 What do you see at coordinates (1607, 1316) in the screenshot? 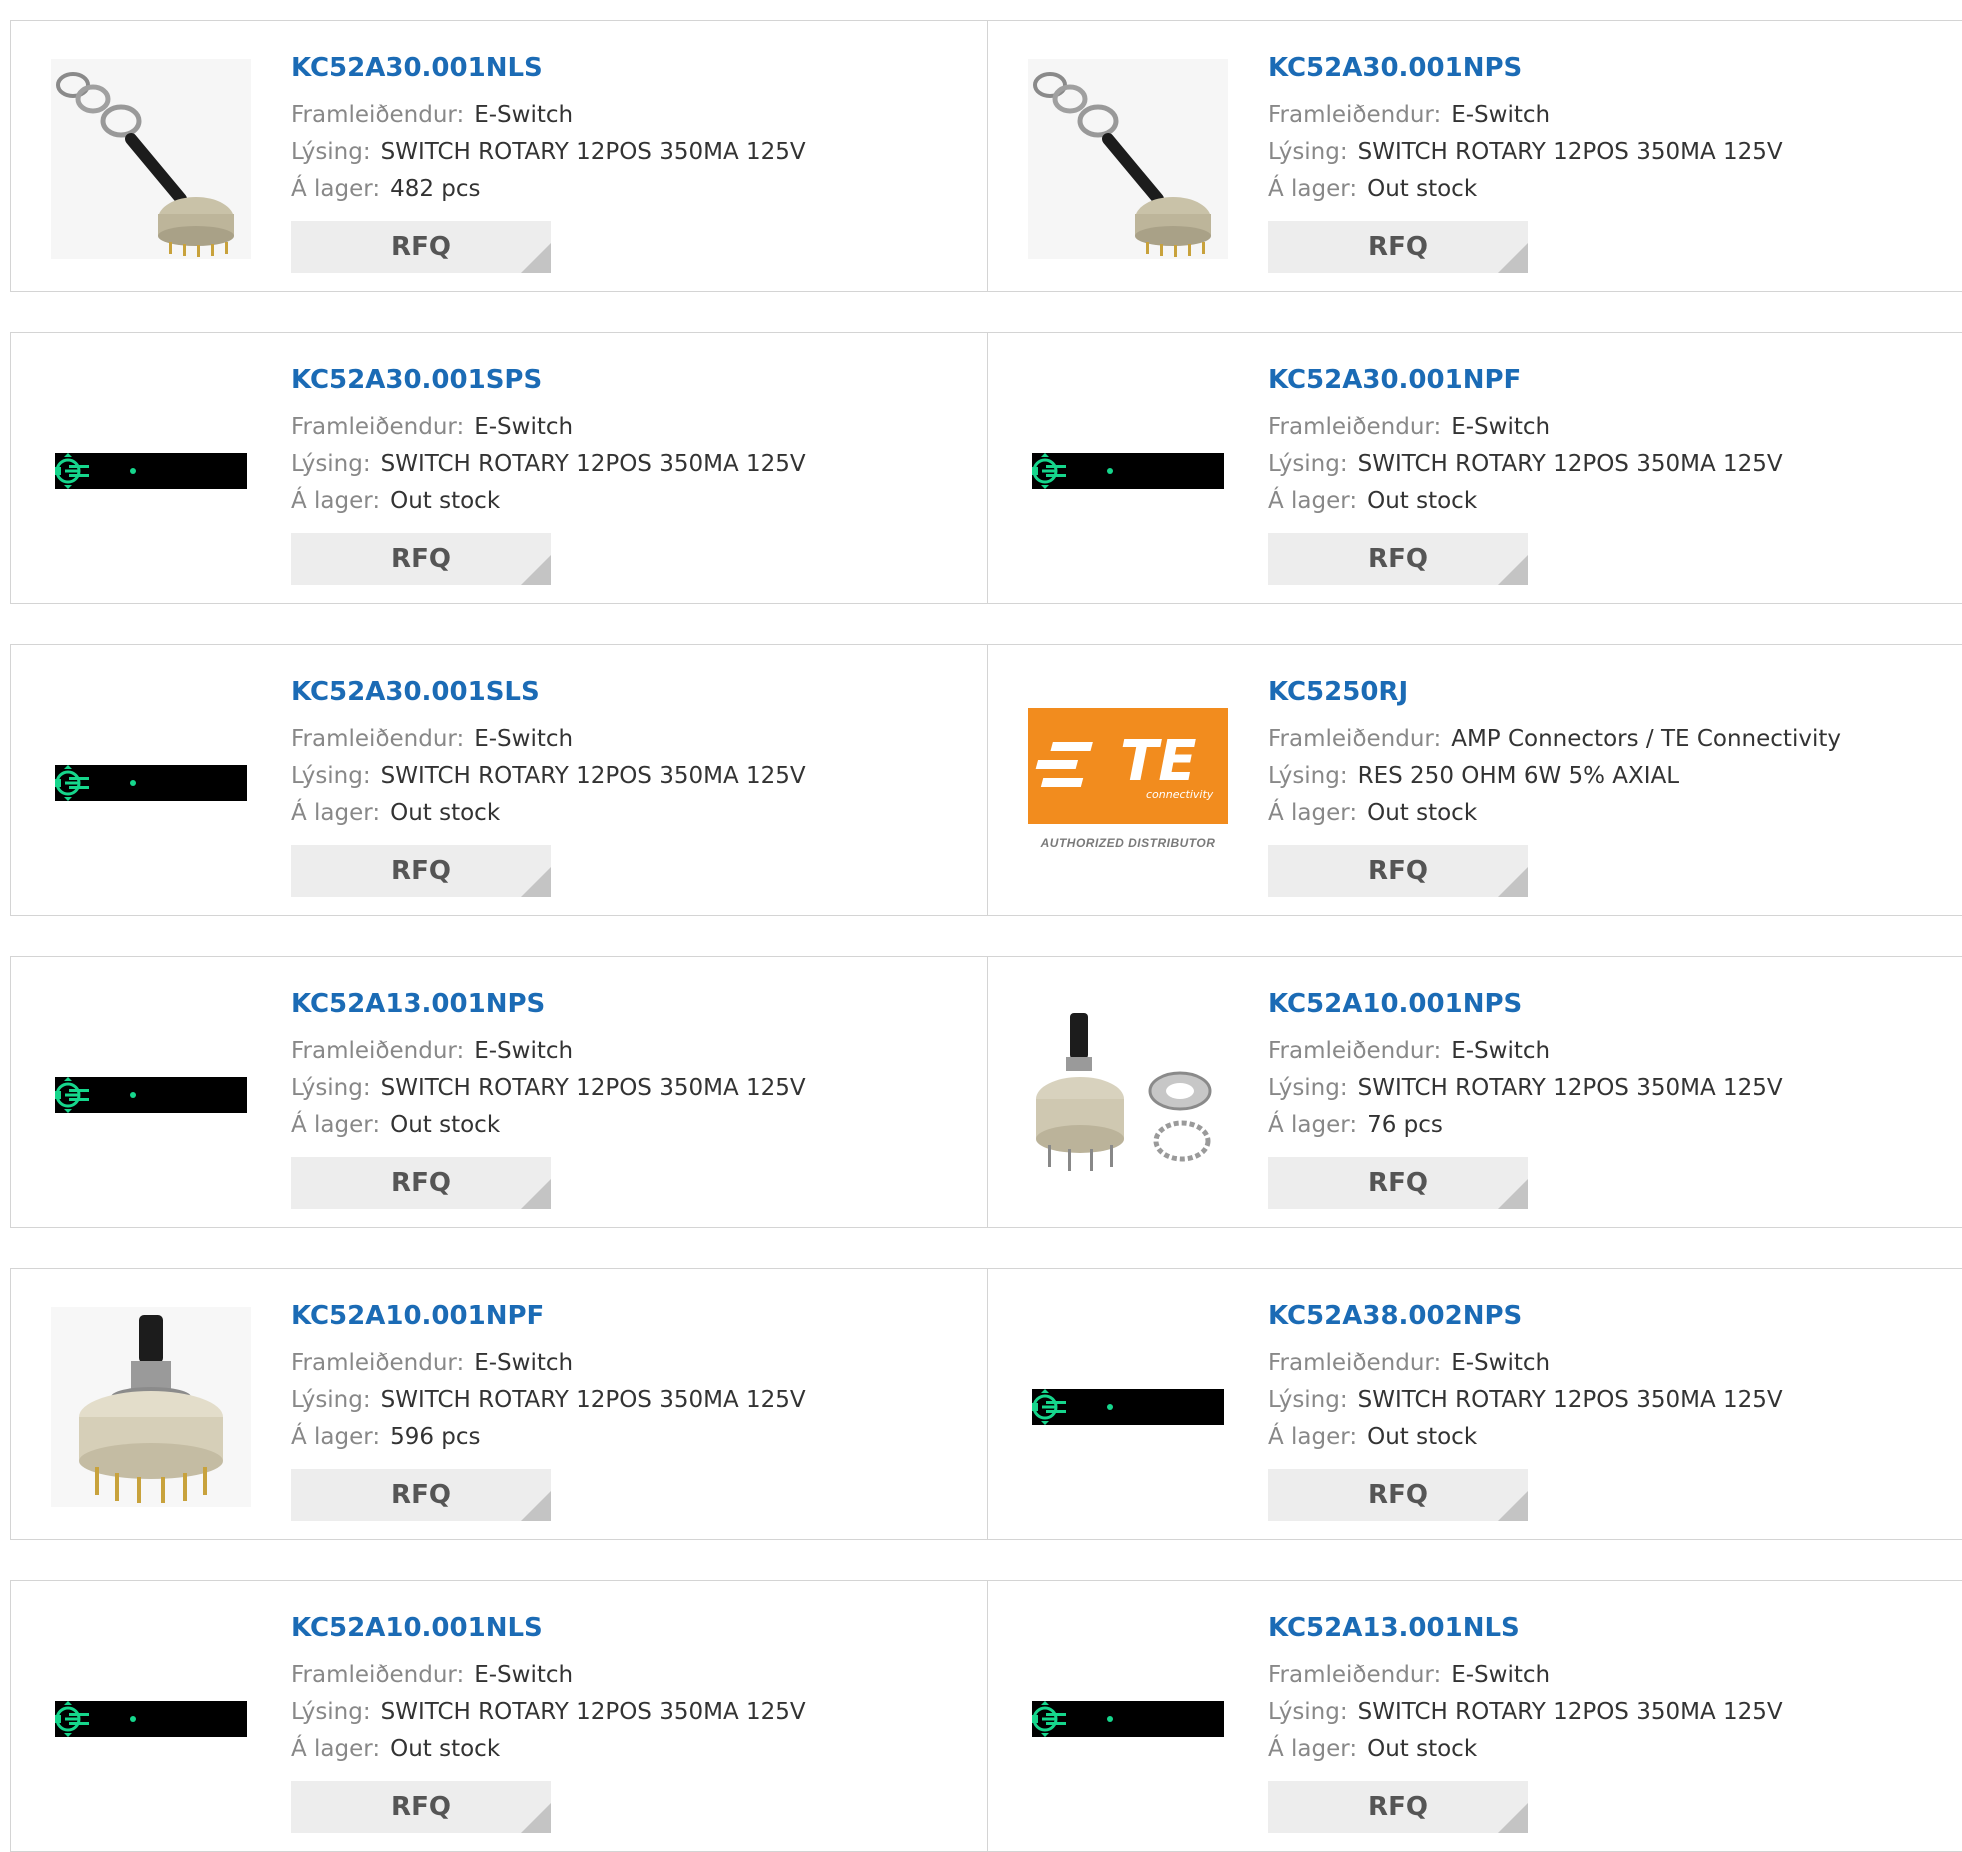
I see `part-number-link: KC52A38.002NPS` at bounding box center [1607, 1316].